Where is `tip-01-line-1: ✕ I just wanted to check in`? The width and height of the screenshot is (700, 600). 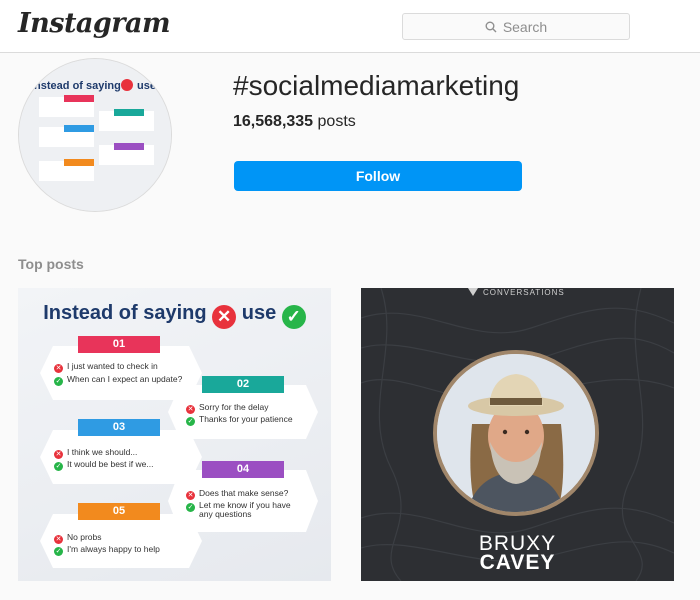
tip-01-line-1: ✕ I just wanted to check in is located at coordinates (106, 367).